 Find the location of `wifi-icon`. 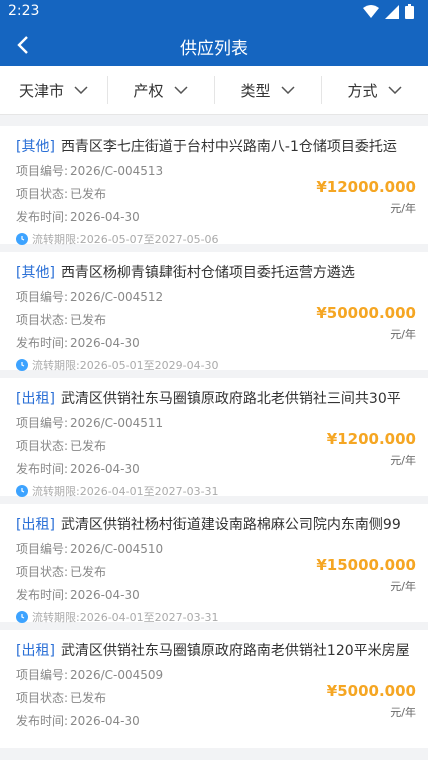

wifi-icon is located at coordinates (371, 11).